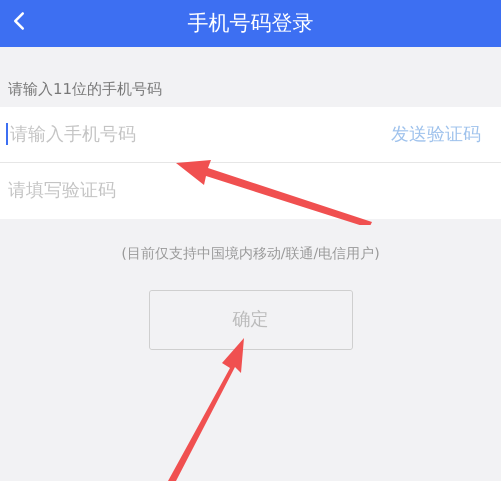 Image resolution: width=501 pixels, height=481 pixels. I want to click on phone-hint: 请输入11位的手机号码, so click(86, 89).